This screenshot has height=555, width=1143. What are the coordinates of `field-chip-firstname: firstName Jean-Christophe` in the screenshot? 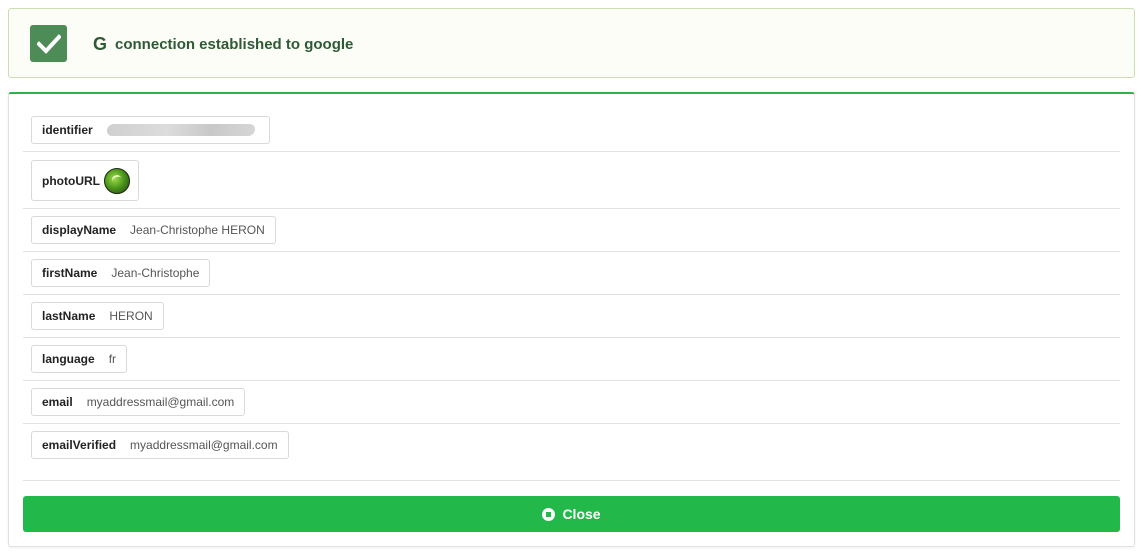 It's located at (121, 273).